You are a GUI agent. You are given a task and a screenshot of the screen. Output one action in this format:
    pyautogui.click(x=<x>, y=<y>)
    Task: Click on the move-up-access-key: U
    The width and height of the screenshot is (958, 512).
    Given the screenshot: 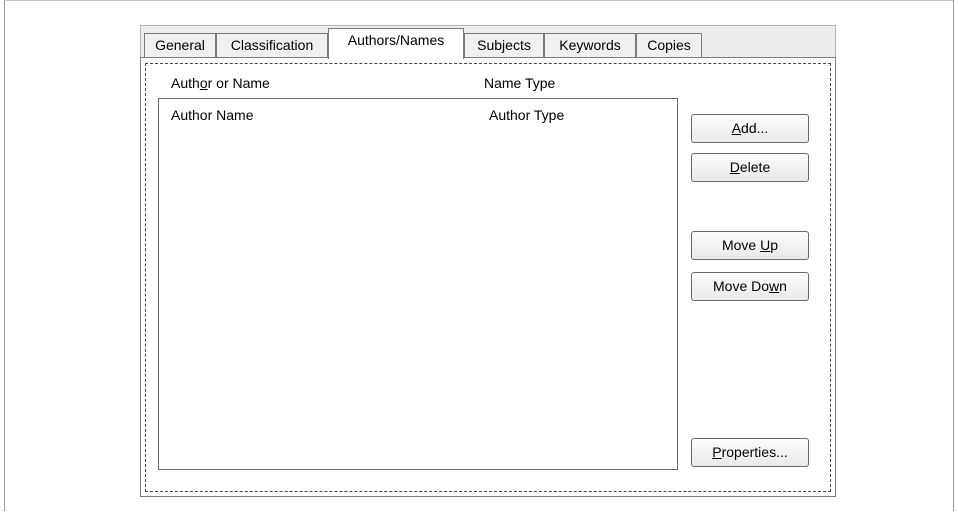 What is the action you would take?
    pyautogui.click(x=765, y=245)
    